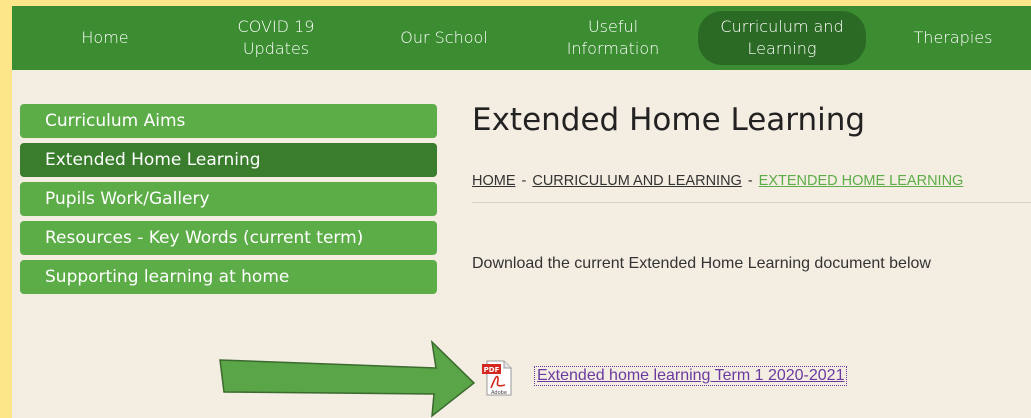  Describe the element at coordinates (782, 26) in the screenshot. I see `nav-curriculum-label-line1: Curriculum and` at that location.